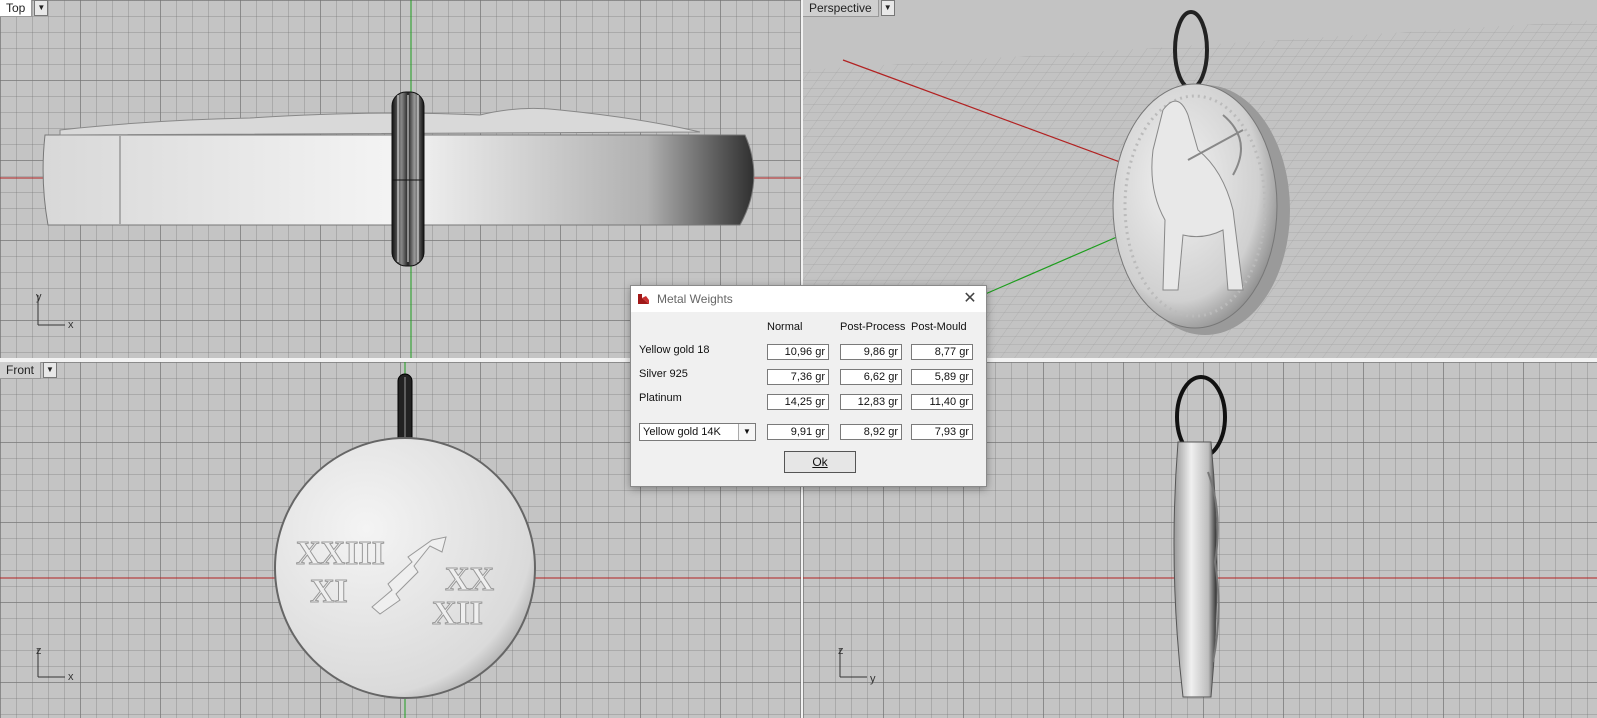 The image size is (1597, 718). What do you see at coordinates (660, 398) in the screenshot?
I see `row-label-platinum: Platinum` at bounding box center [660, 398].